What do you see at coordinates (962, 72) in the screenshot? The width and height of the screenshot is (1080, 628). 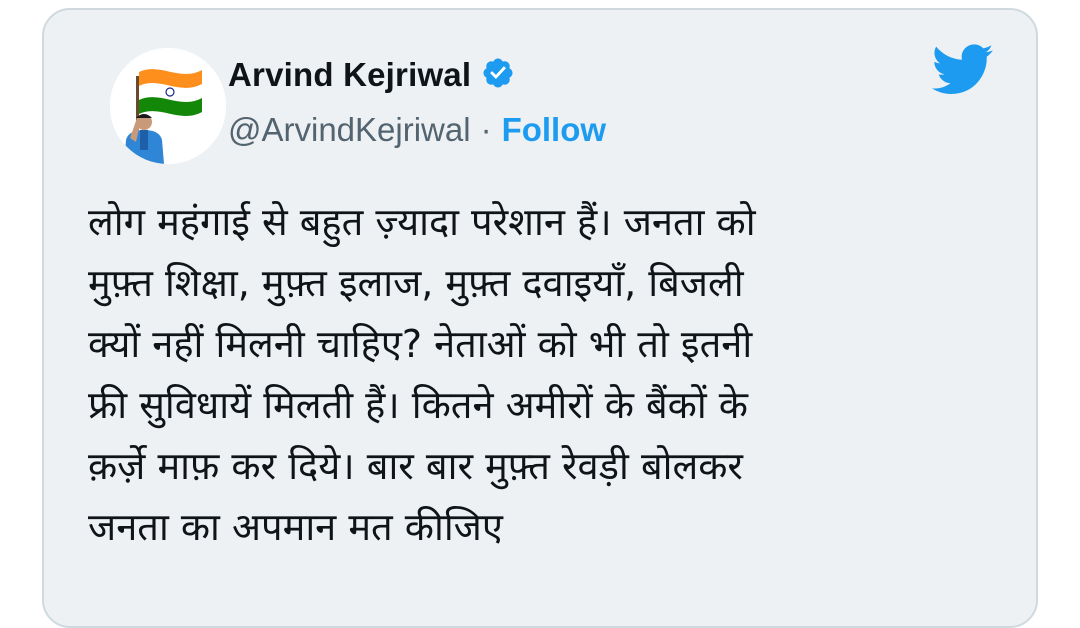 I see `twitter-bird-icon` at bounding box center [962, 72].